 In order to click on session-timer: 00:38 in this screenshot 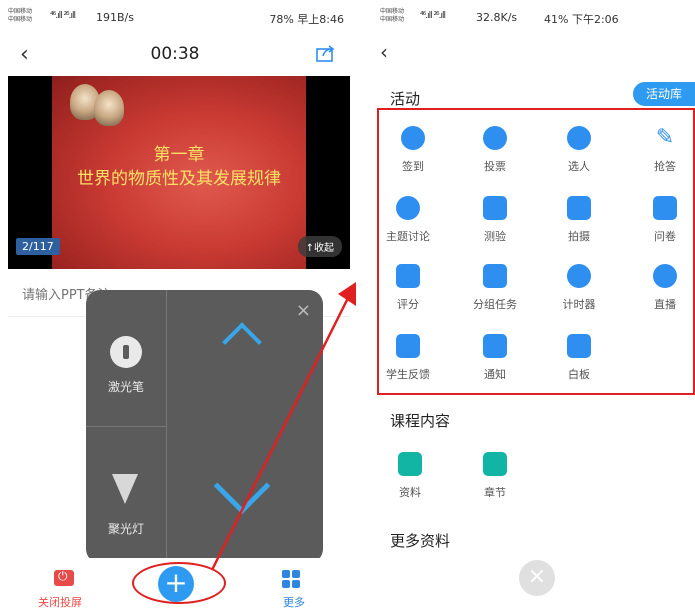, I will do `click(175, 54)`.